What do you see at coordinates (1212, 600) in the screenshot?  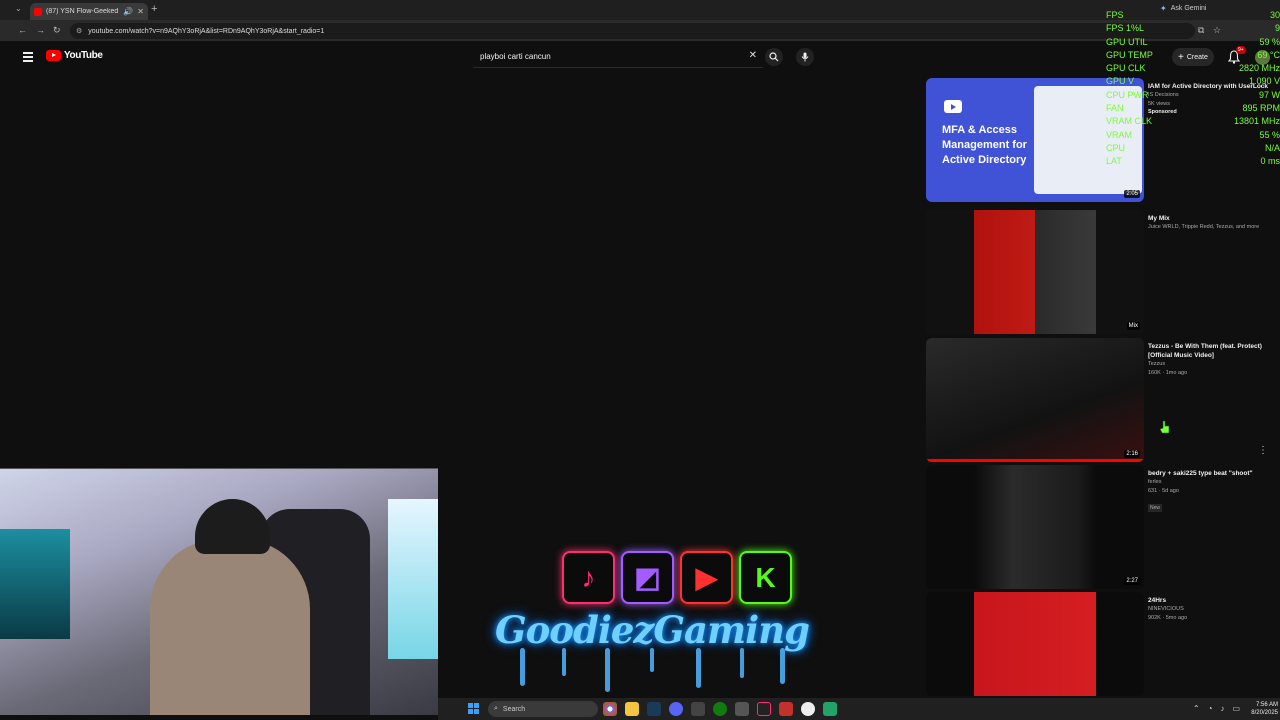 I see `video-title: 24Hrs` at bounding box center [1212, 600].